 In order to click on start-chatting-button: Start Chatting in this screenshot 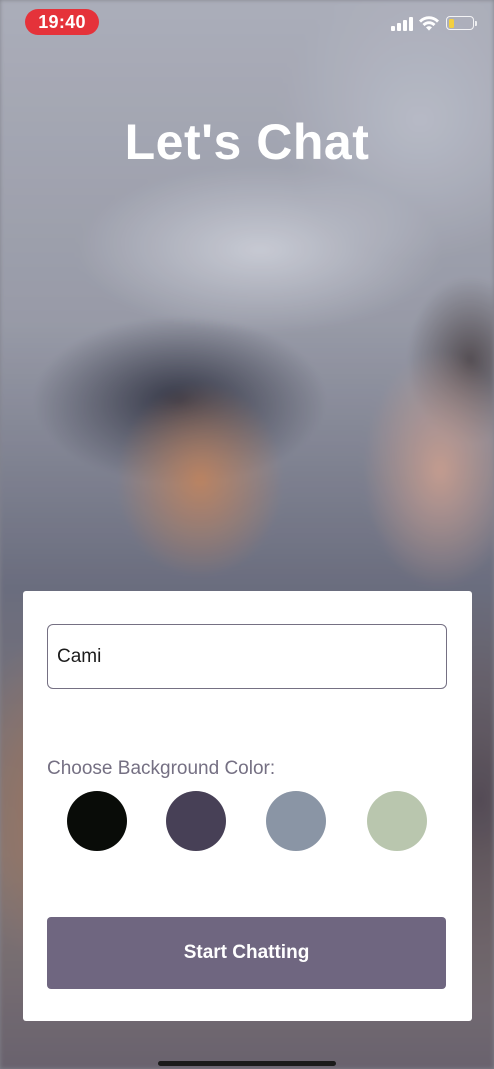, I will do `click(246, 953)`.